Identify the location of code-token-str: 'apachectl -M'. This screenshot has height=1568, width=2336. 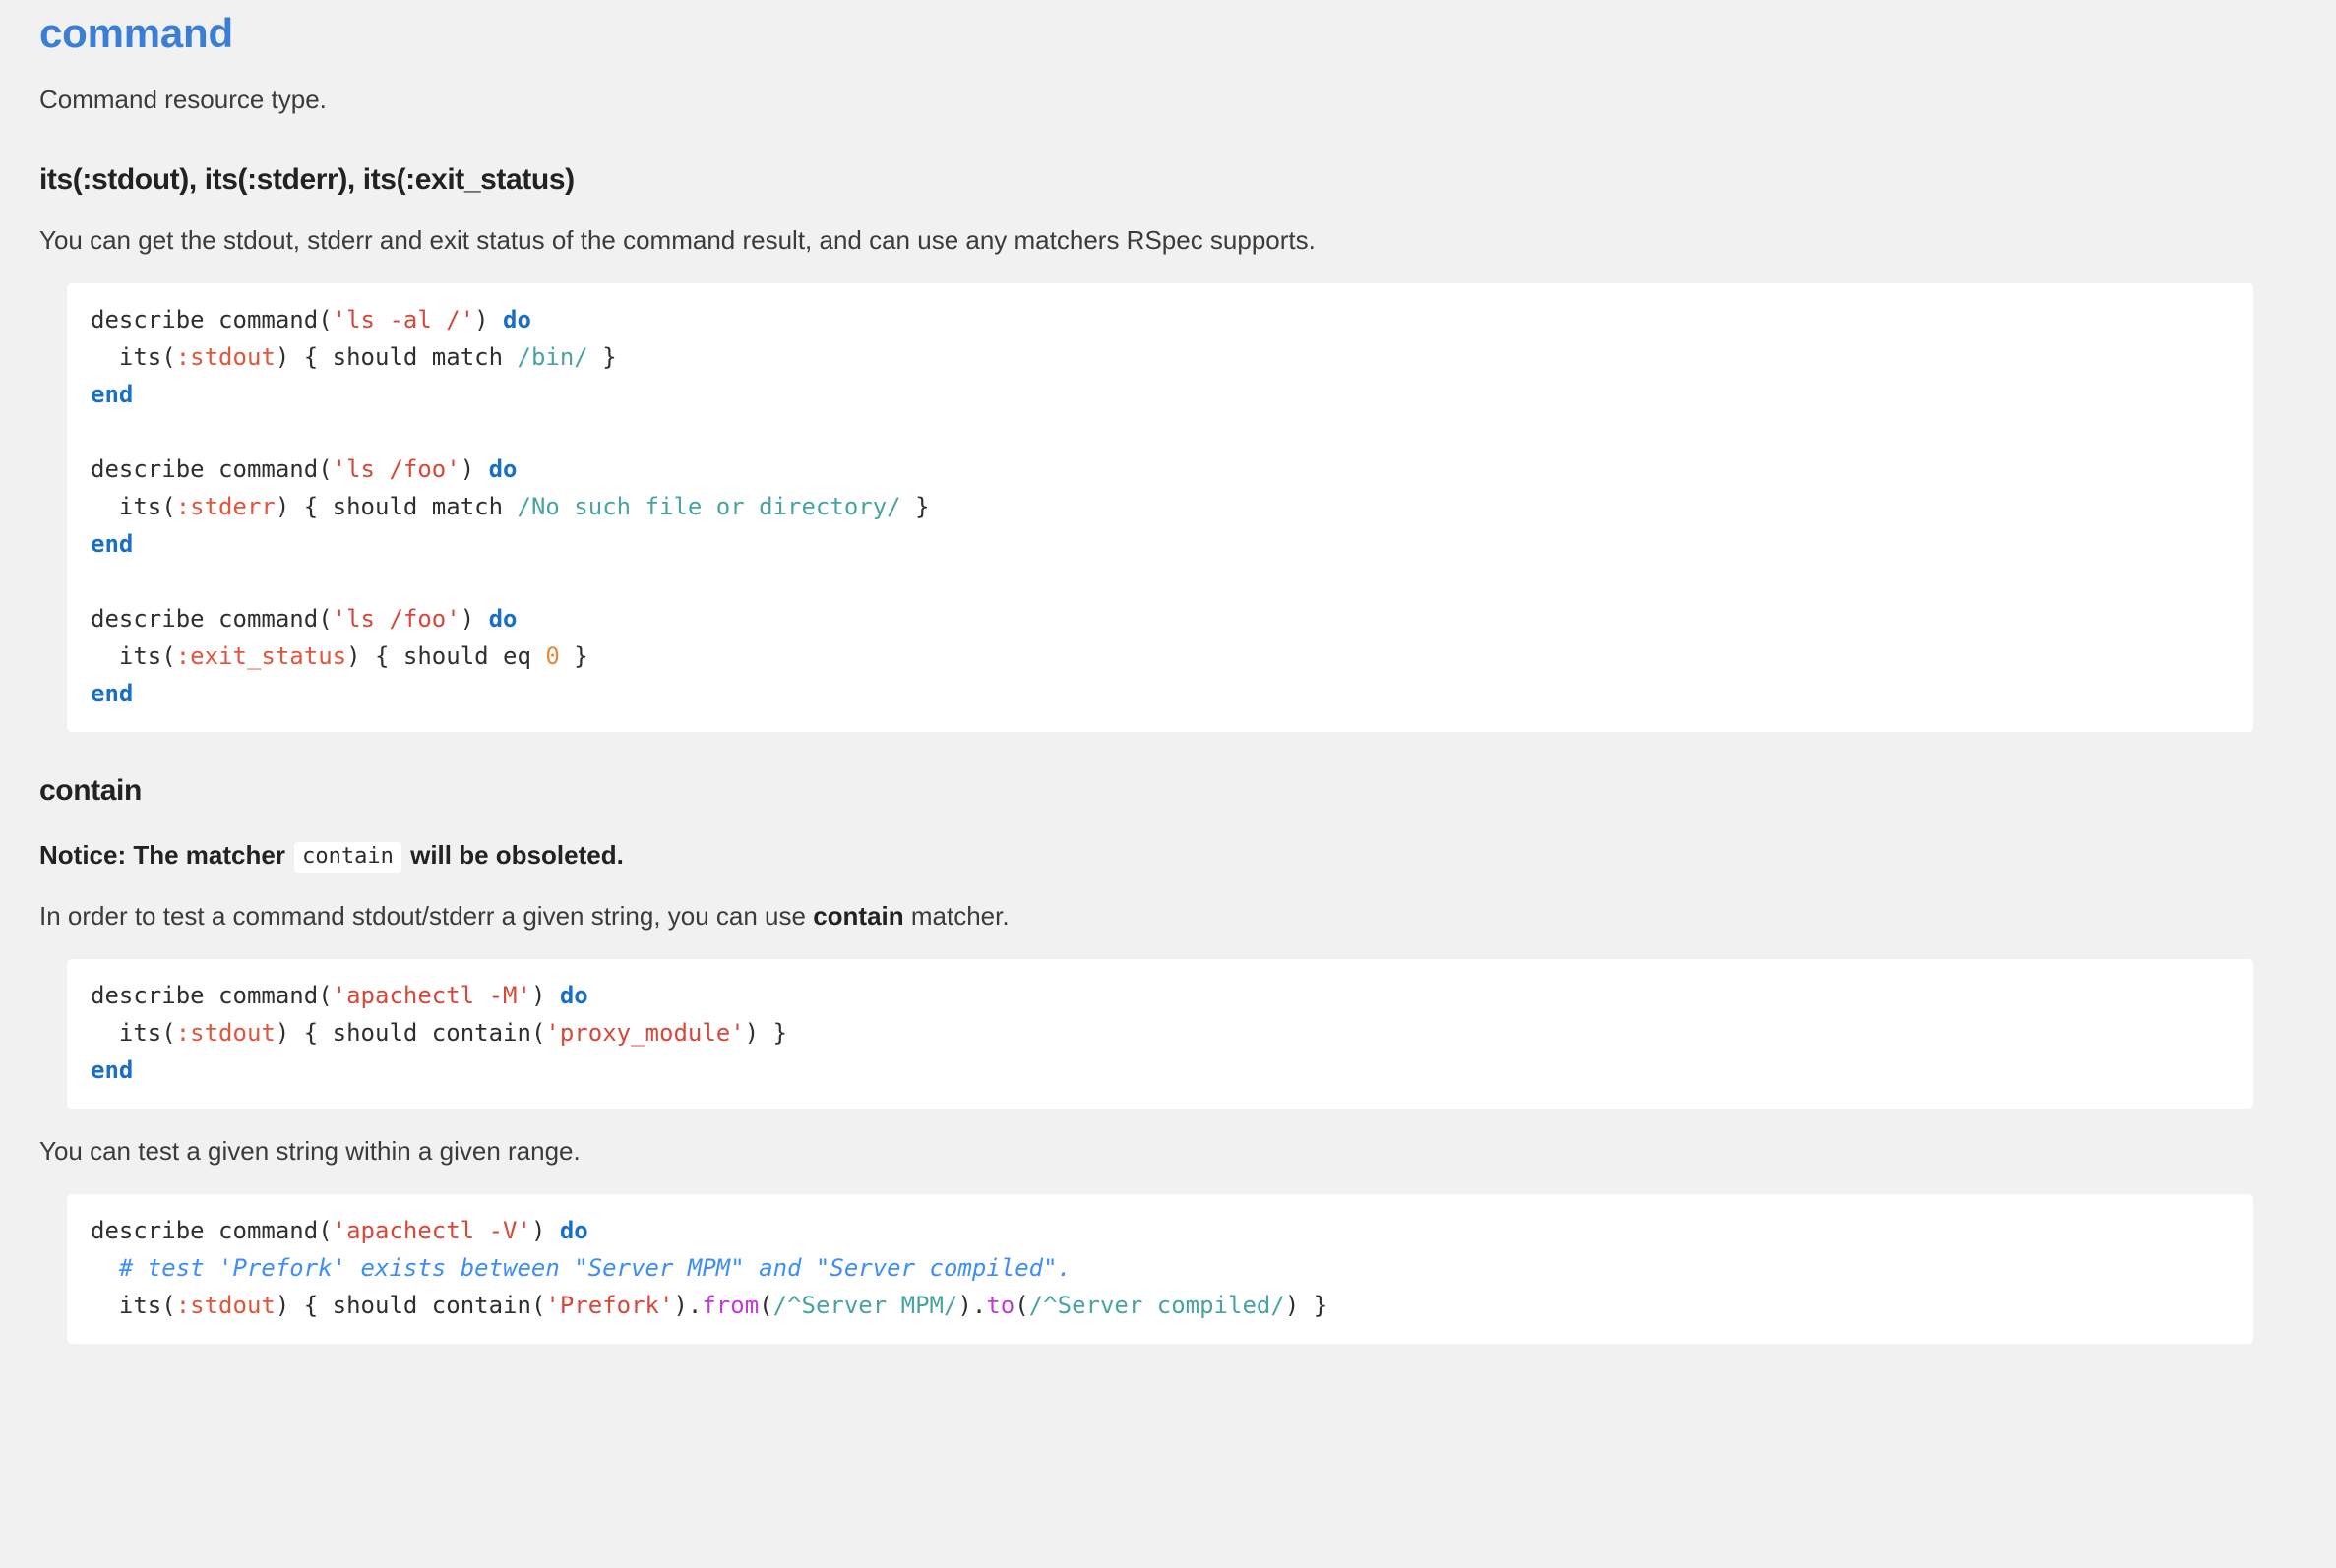
(431, 995).